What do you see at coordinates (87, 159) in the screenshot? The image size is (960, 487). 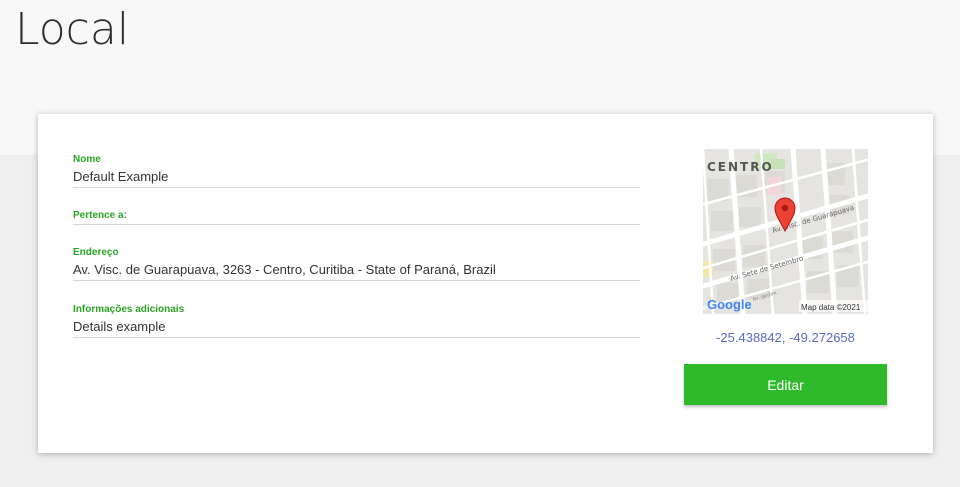 I see `name-label: Nome` at bounding box center [87, 159].